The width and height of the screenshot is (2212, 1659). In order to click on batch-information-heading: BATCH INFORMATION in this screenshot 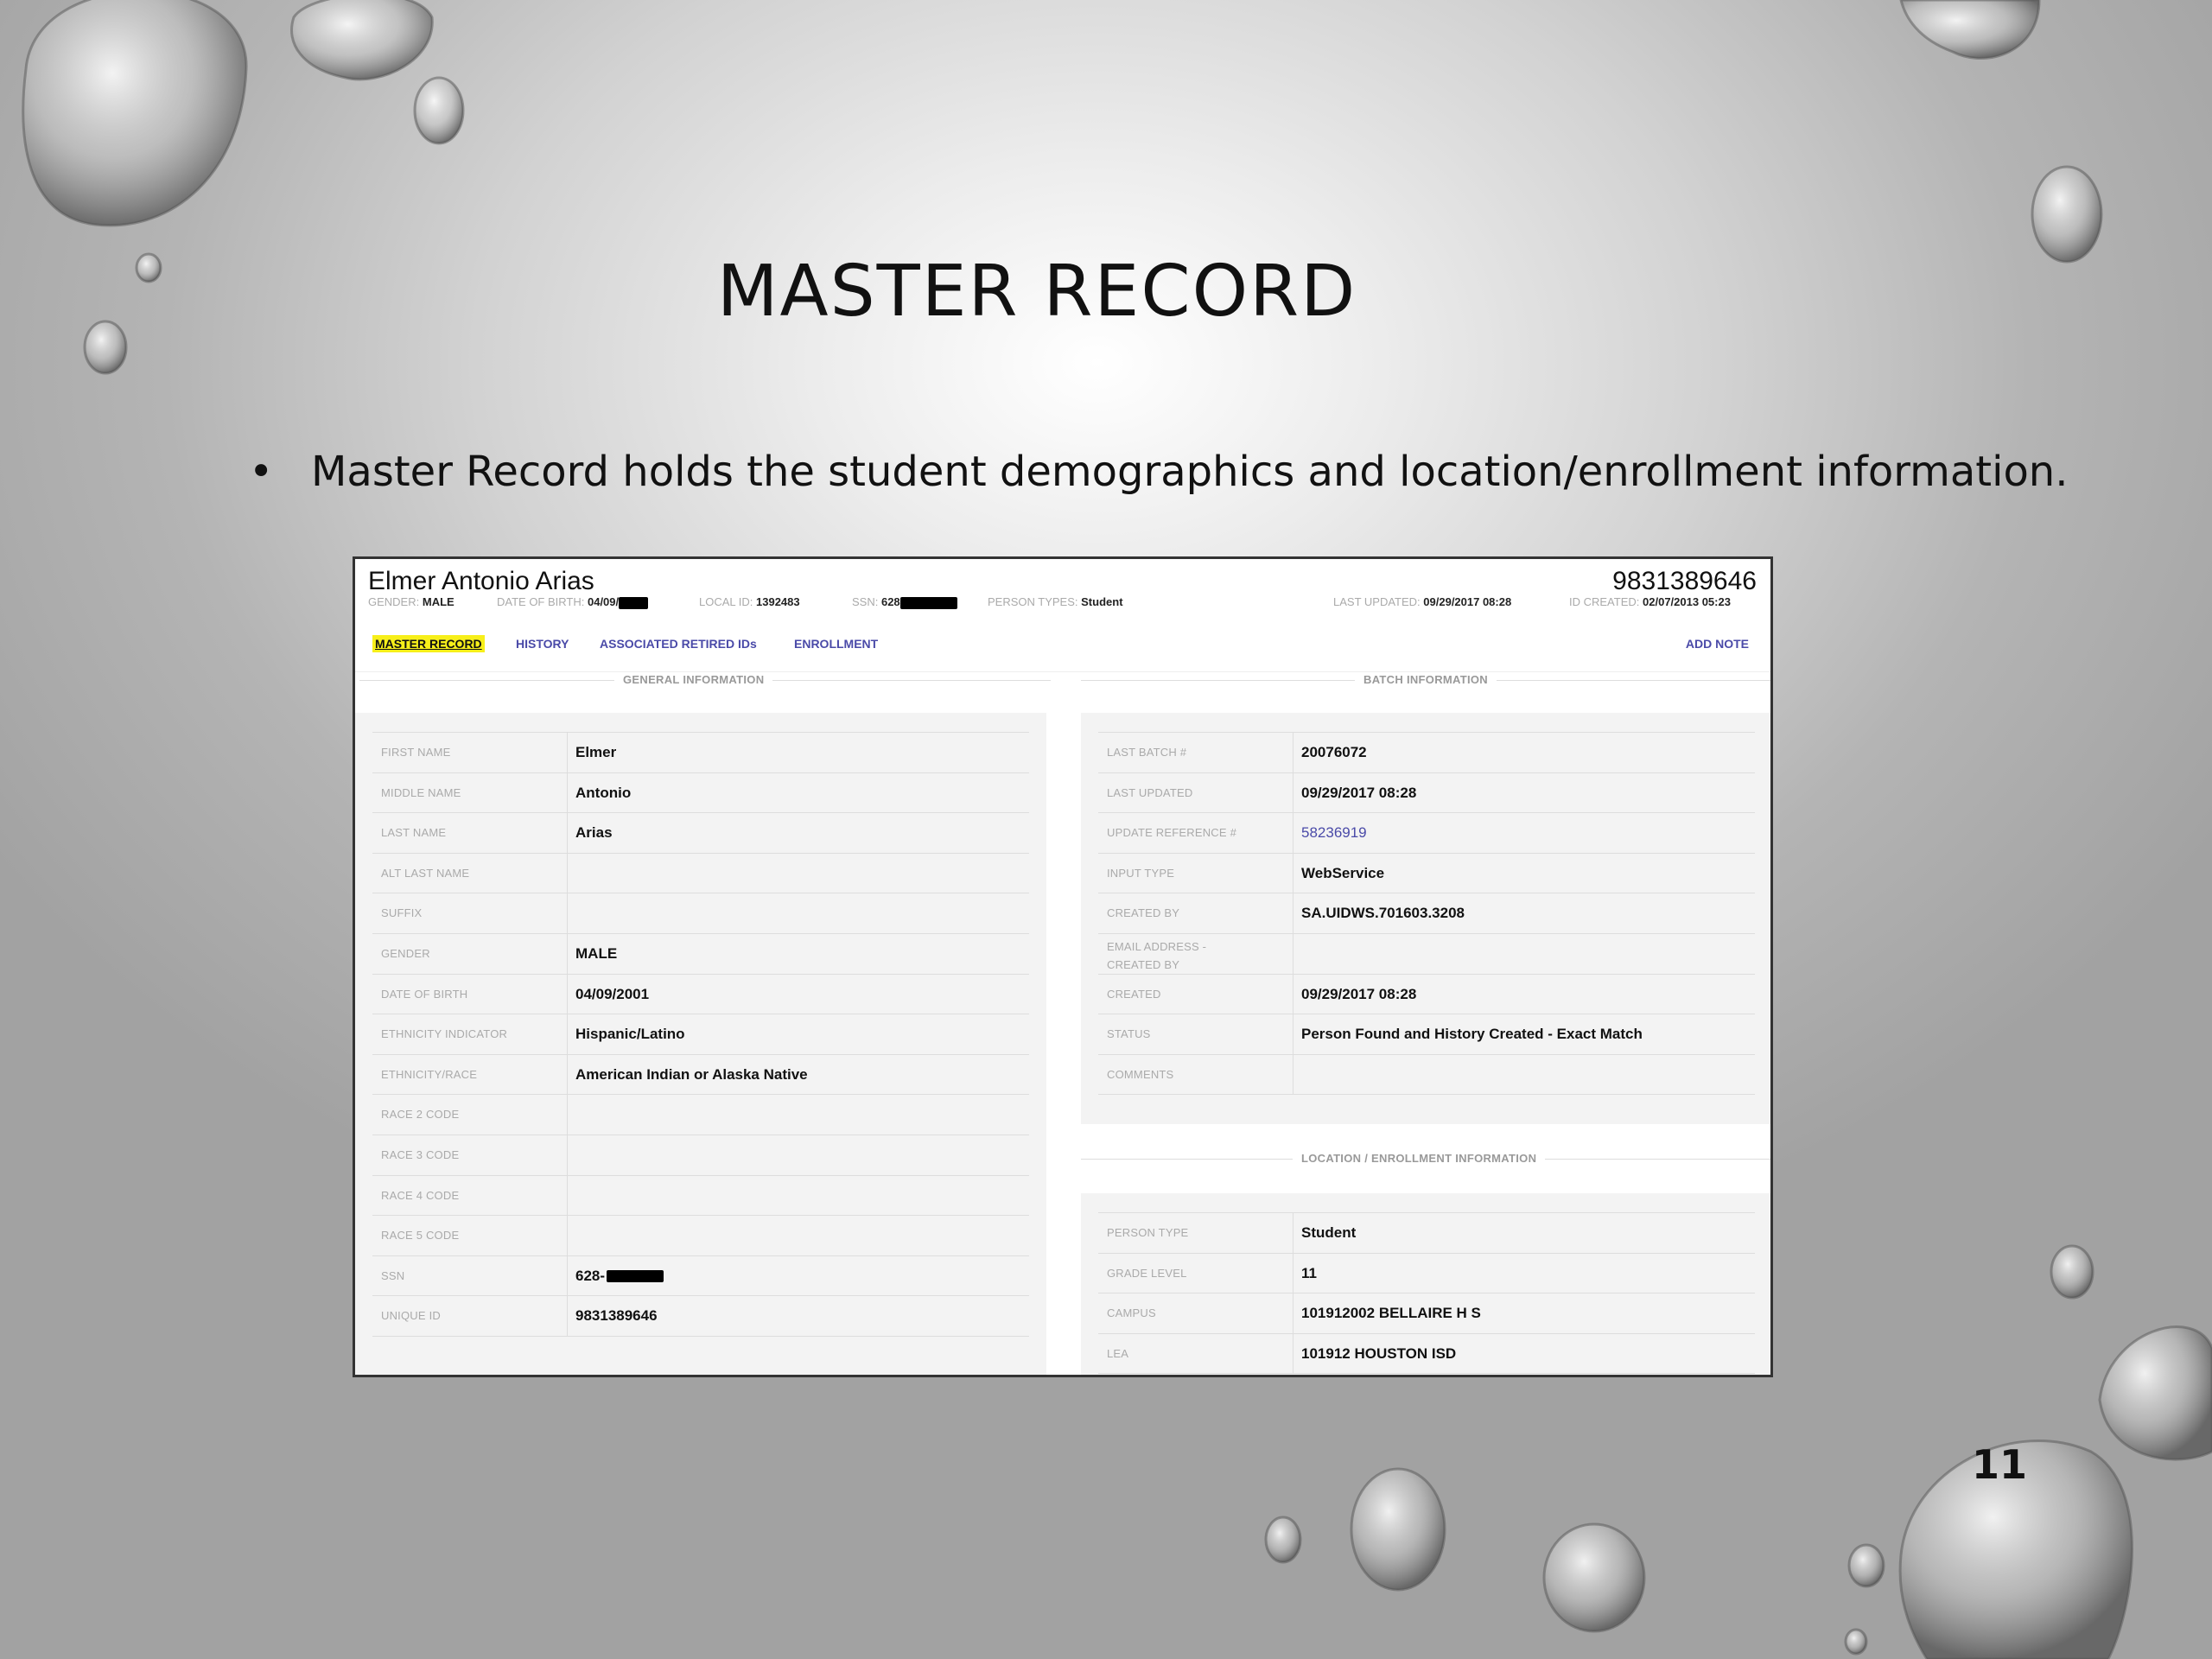, I will do `click(1426, 679)`.